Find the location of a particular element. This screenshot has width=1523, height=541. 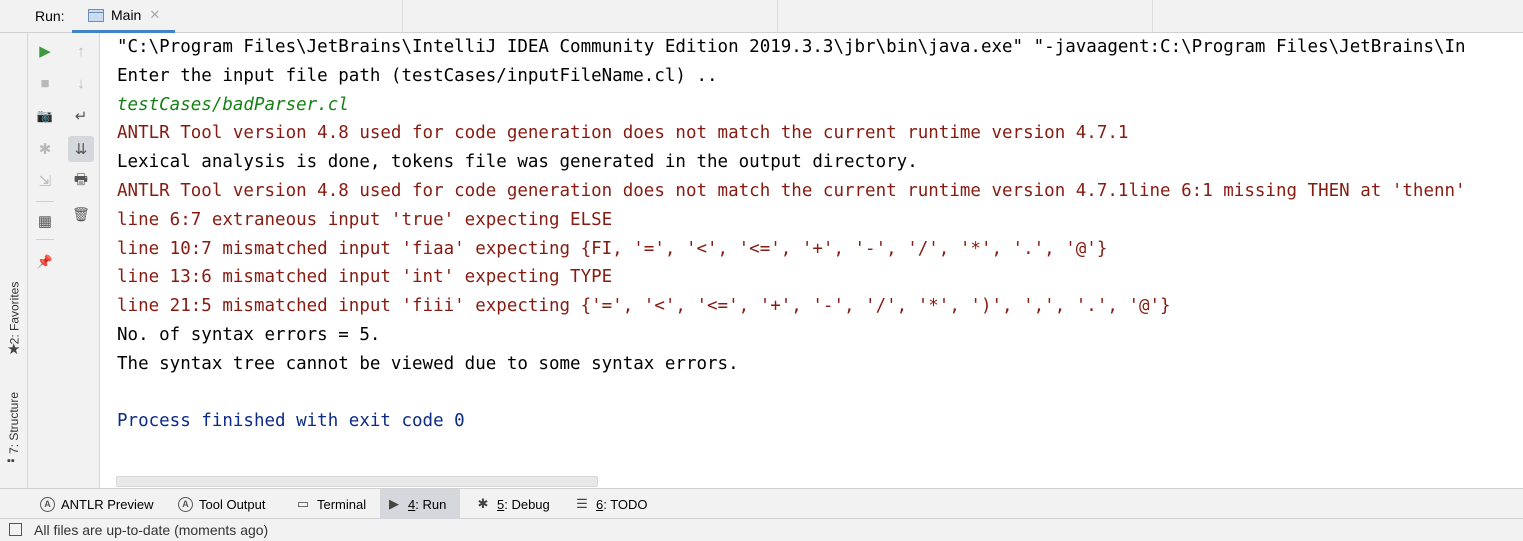

terminal-tab: ▭ Terminal is located at coordinates (330, 504).